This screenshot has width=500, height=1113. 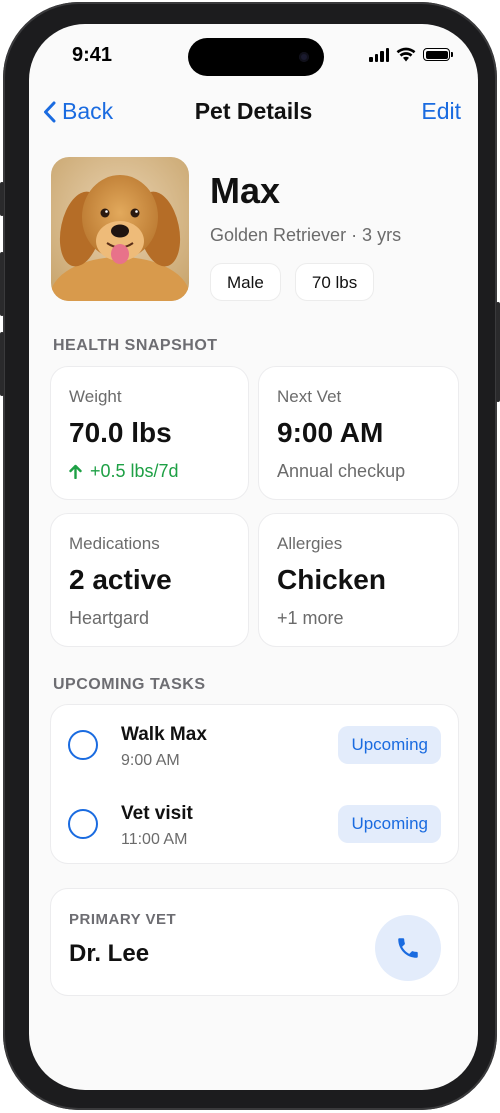 I want to click on status-time: 9:41, so click(x=92, y=55).